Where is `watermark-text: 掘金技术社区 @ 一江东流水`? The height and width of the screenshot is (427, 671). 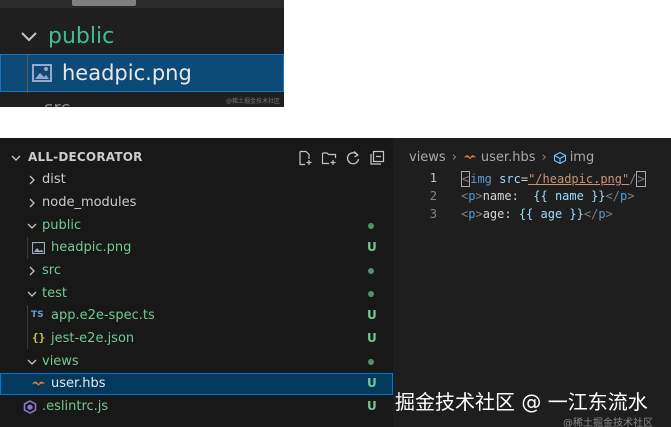
watermark-text: 掘金技术社区 @ 一江东流水 is located at coordinates (521, 402).